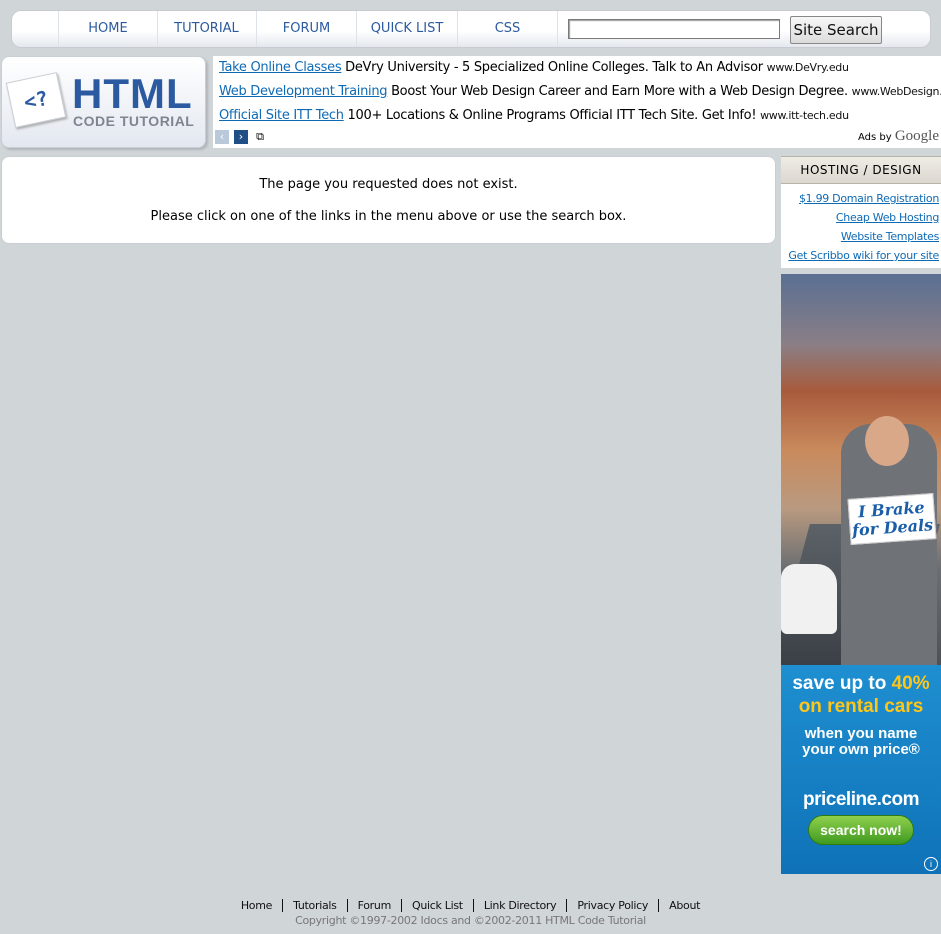  Describe the element at coordinates (281, 115) in the screenshot. I see `ad-link: Official Site ITT Tech` at that location.